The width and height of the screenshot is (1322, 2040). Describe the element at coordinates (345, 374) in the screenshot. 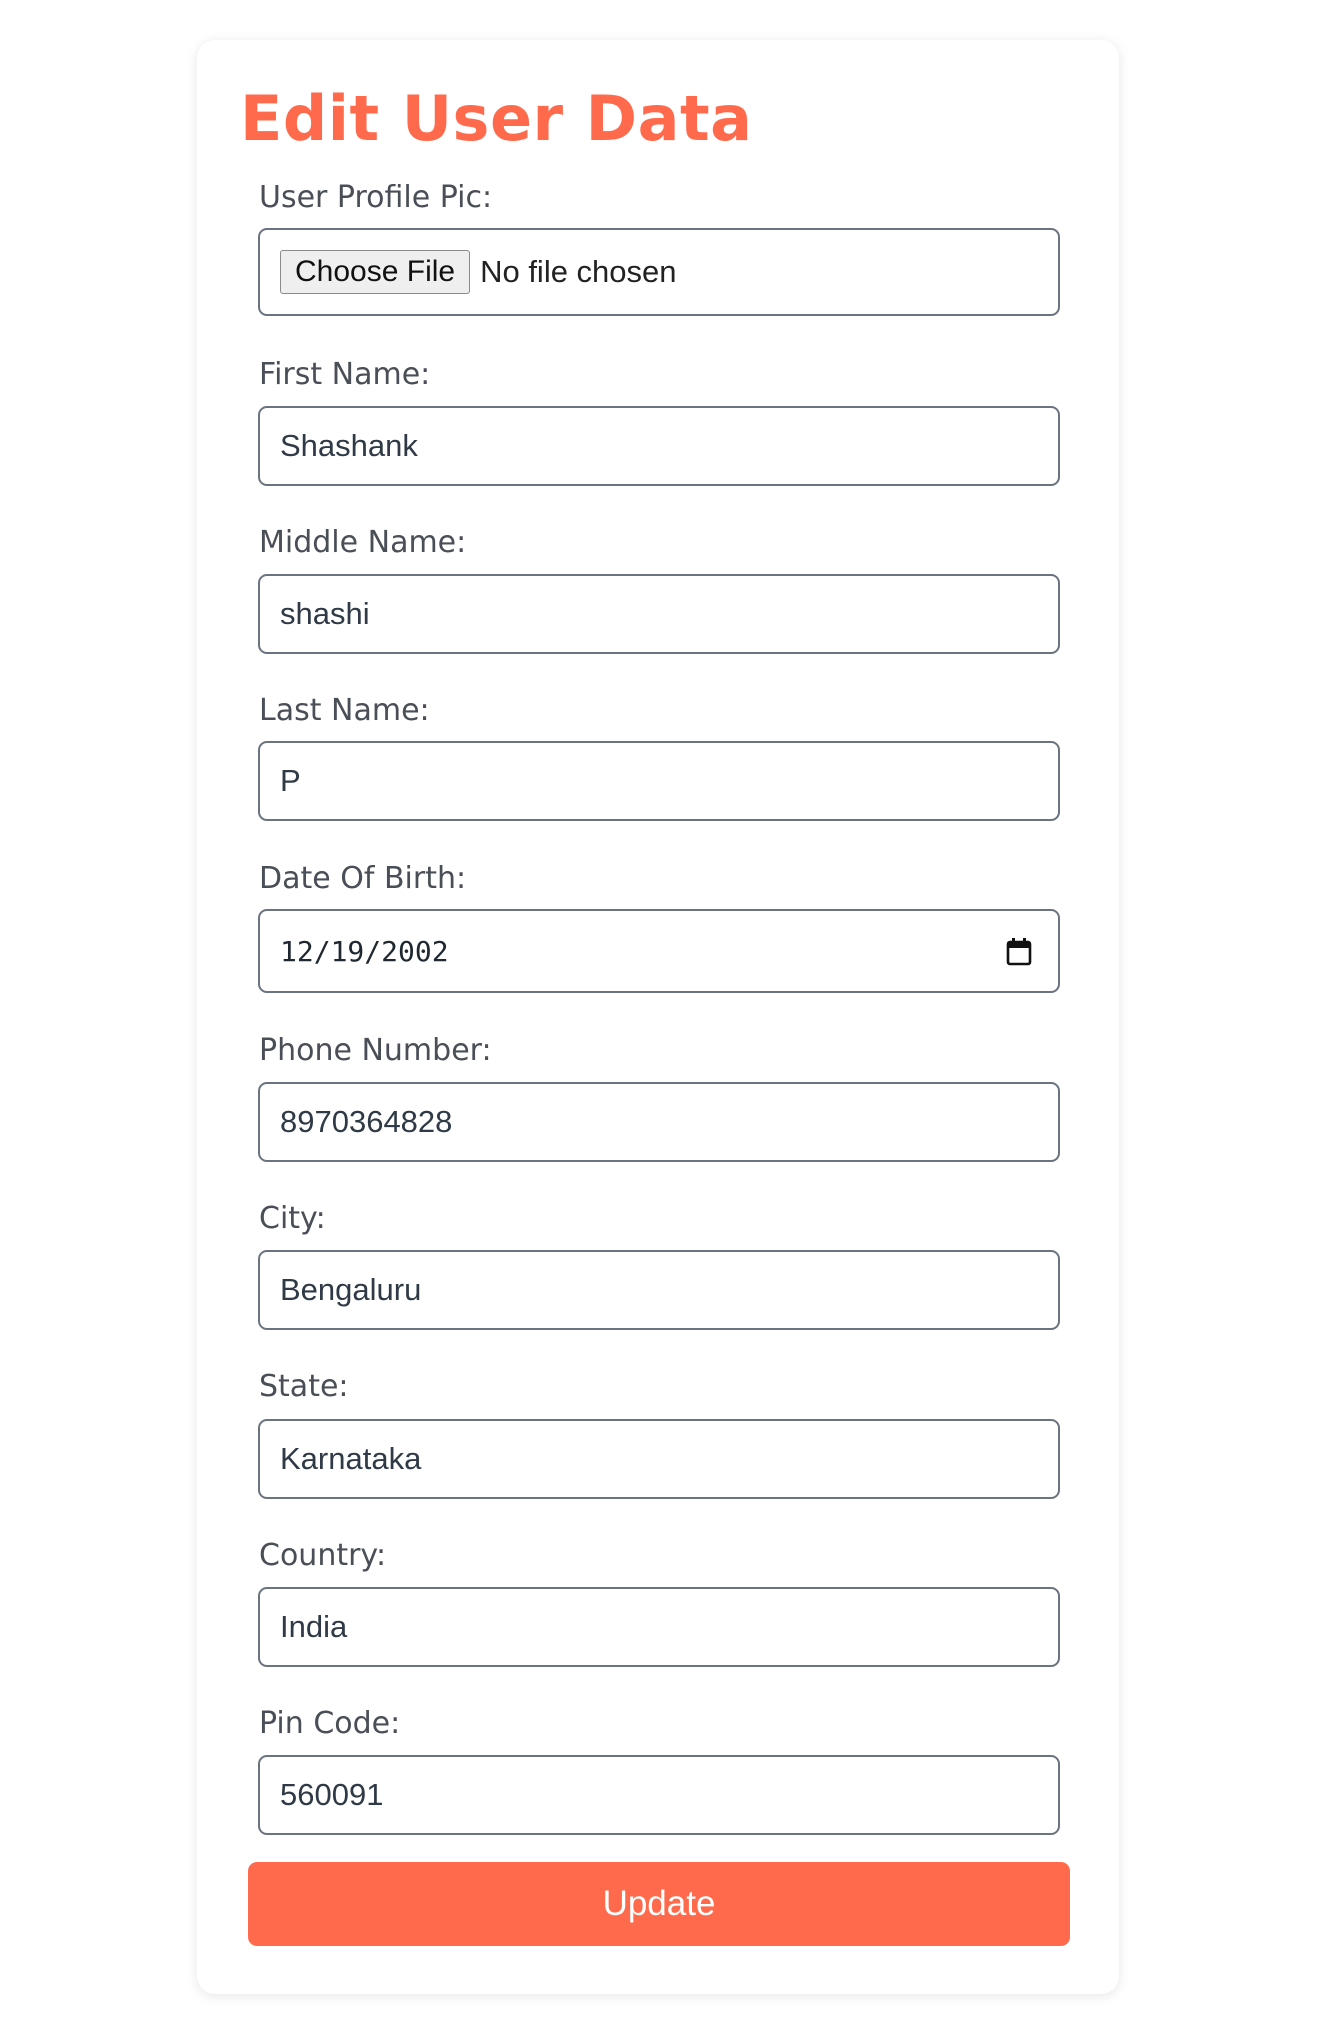

I see `first-name-label: First Name:` at that location.